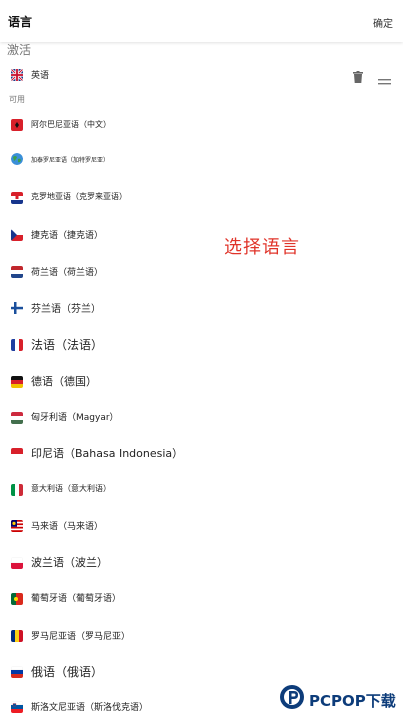 The height and width of the screenshot is (720, 403). What do you see at coordinates (66, 309) in the screenshot?
I see `language-label: 芬兰语（芬兰）` at bounding box center [66, 309].